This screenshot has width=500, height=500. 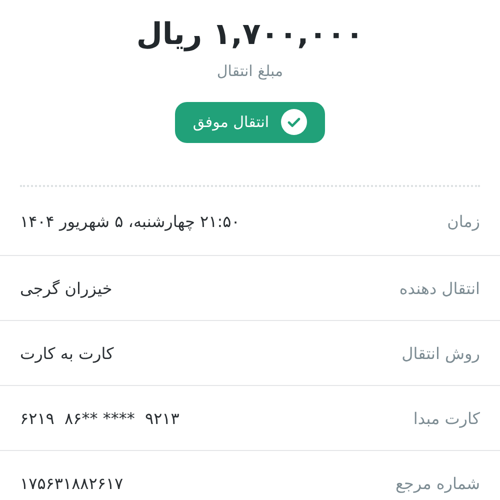 What do you see at coordinates (67, 353) in the screenshot?
I see `detail-value: کارت به کارت` at bounding box center [67, 353].